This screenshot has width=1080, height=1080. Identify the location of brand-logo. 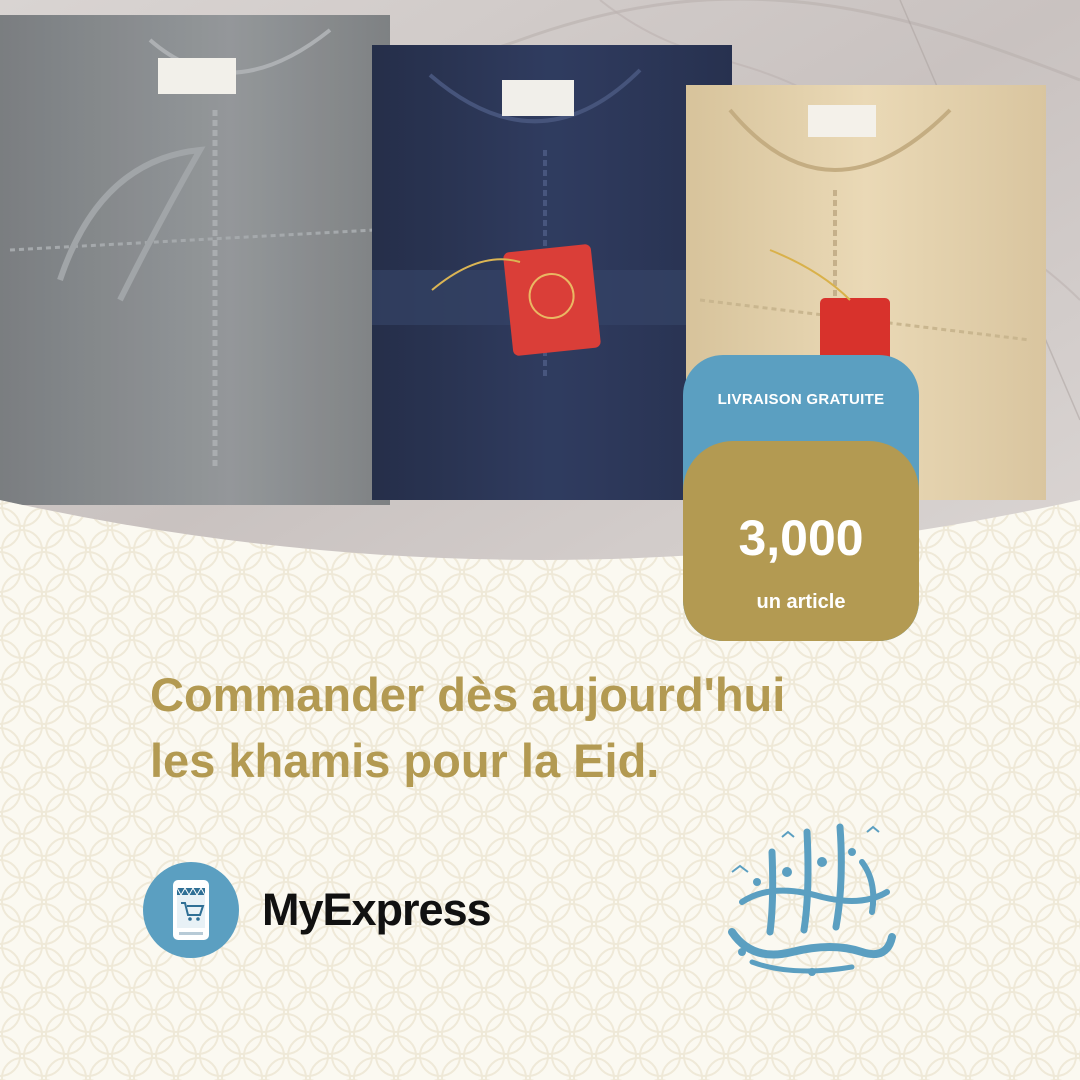
(191, 910).